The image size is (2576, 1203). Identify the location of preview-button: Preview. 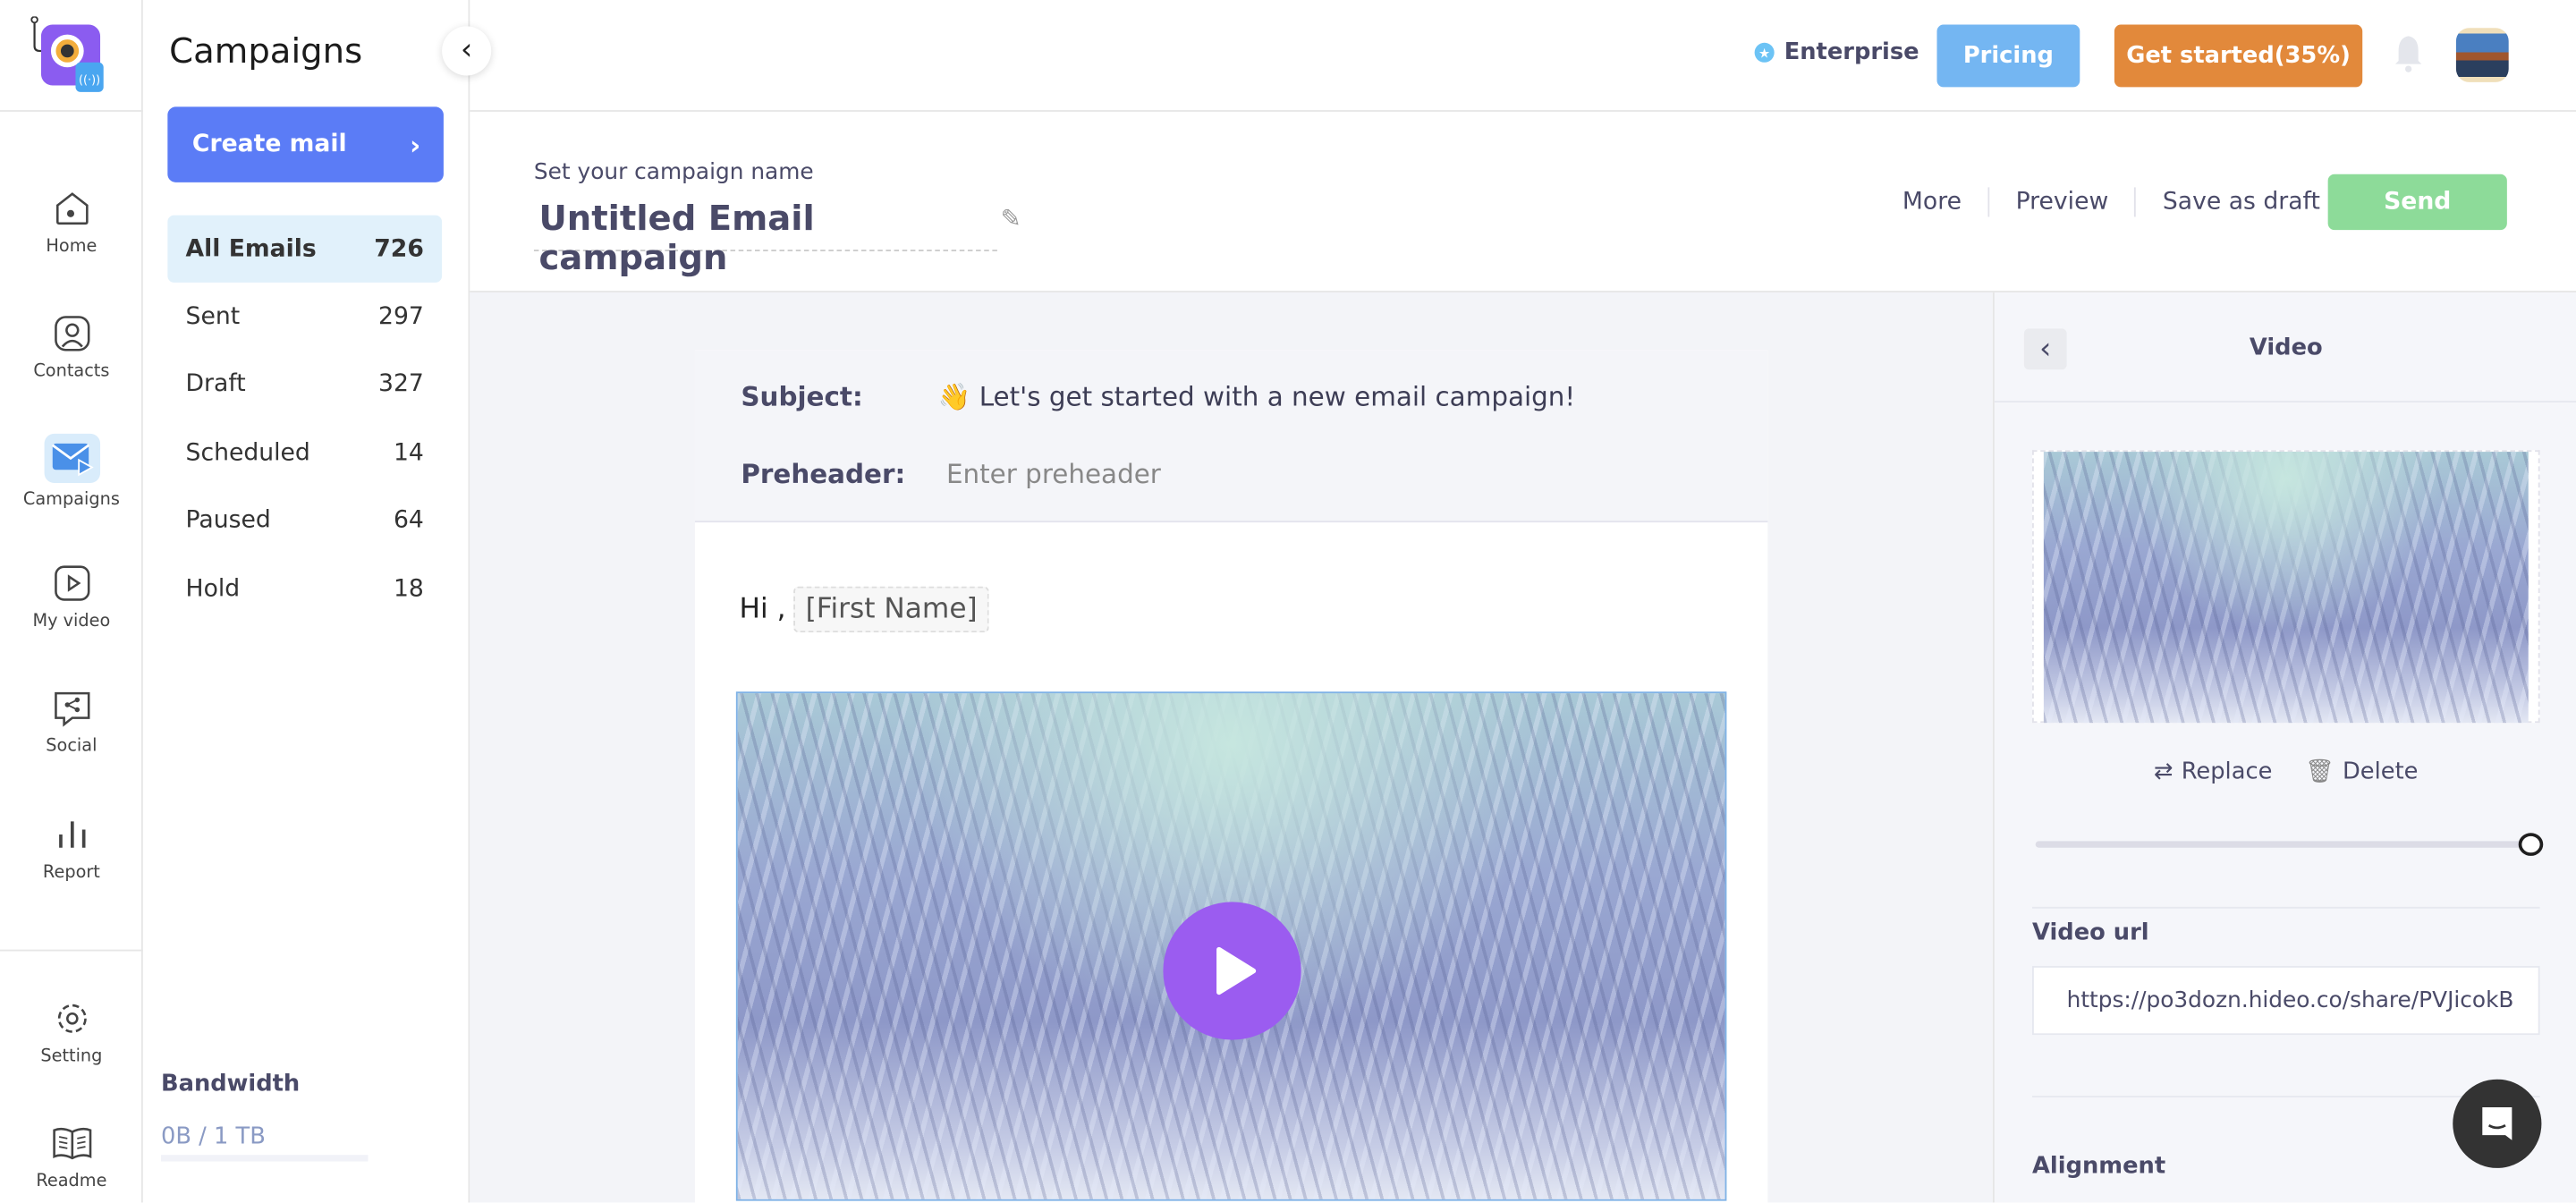
(2062, 202).